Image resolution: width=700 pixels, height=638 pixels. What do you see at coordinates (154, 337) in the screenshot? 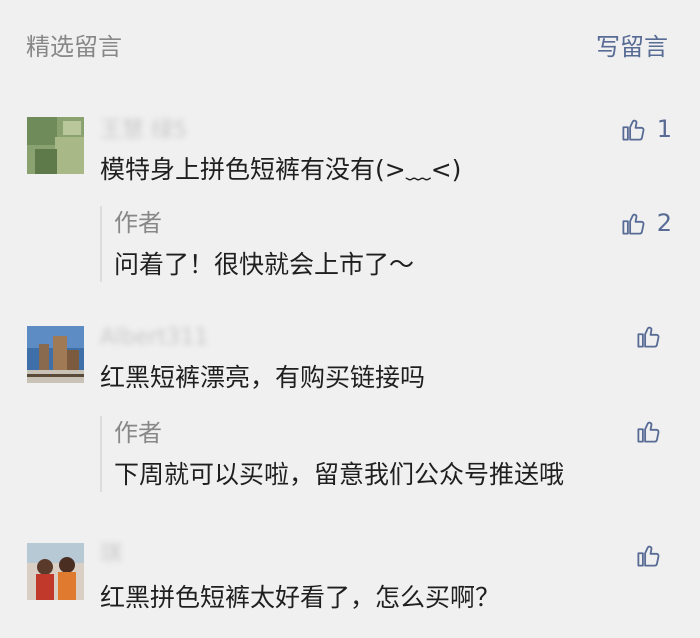
I see `comment-nickname: Albert311` at bounding box center [154, 337].